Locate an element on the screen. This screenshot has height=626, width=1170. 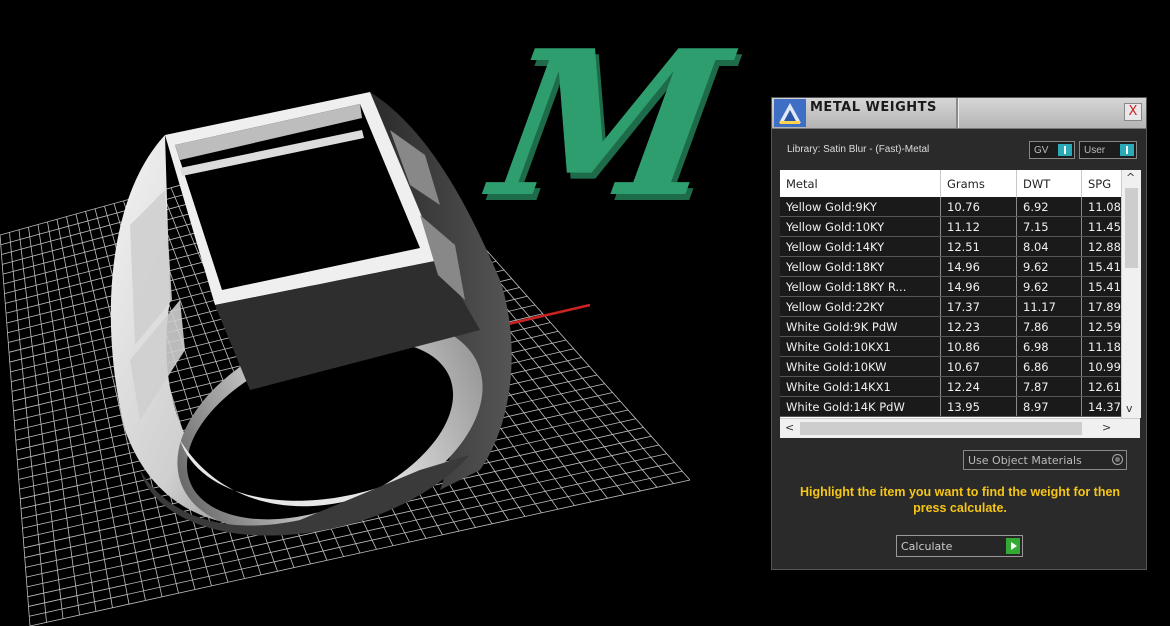
dwt-cell: 11.17 is located at coordinates (1049, 306).